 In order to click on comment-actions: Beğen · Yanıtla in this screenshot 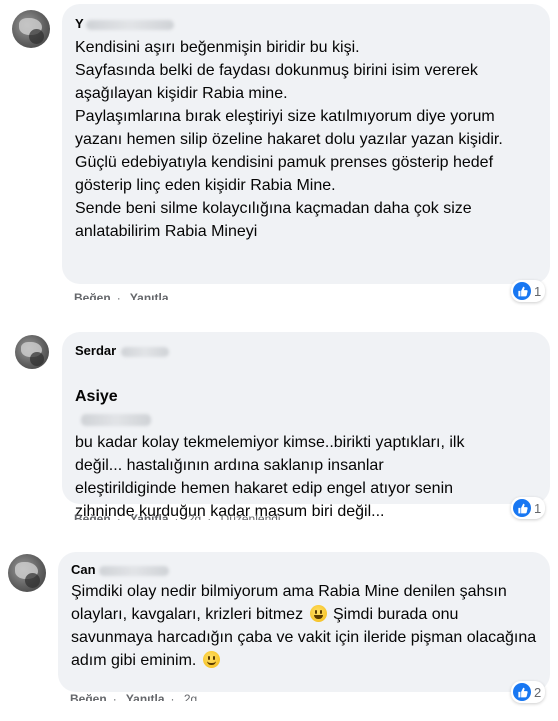, I will do `click(124, 295)`.